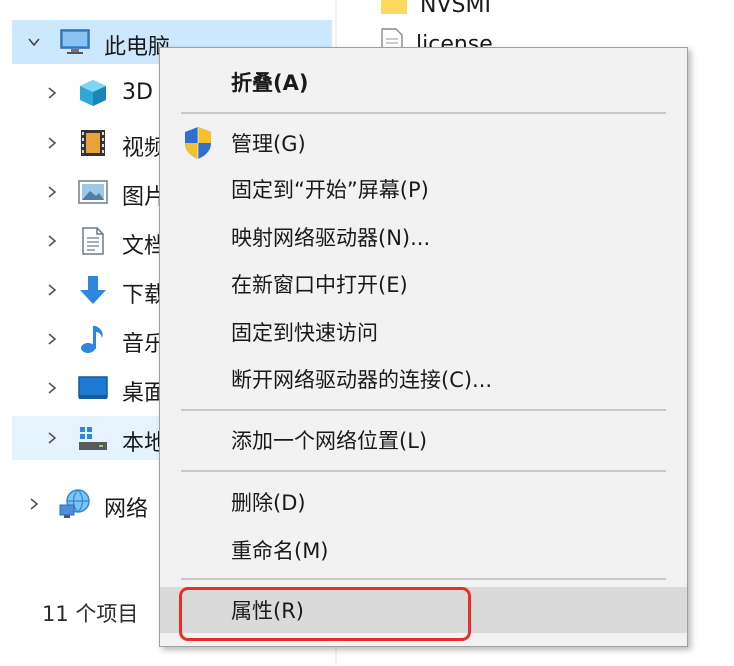 This screenshot has width=734, height=666. Describe the element at coordinates (268, 144) in the screenshot. I see `menu-item-label: 管理(G)` at that location.